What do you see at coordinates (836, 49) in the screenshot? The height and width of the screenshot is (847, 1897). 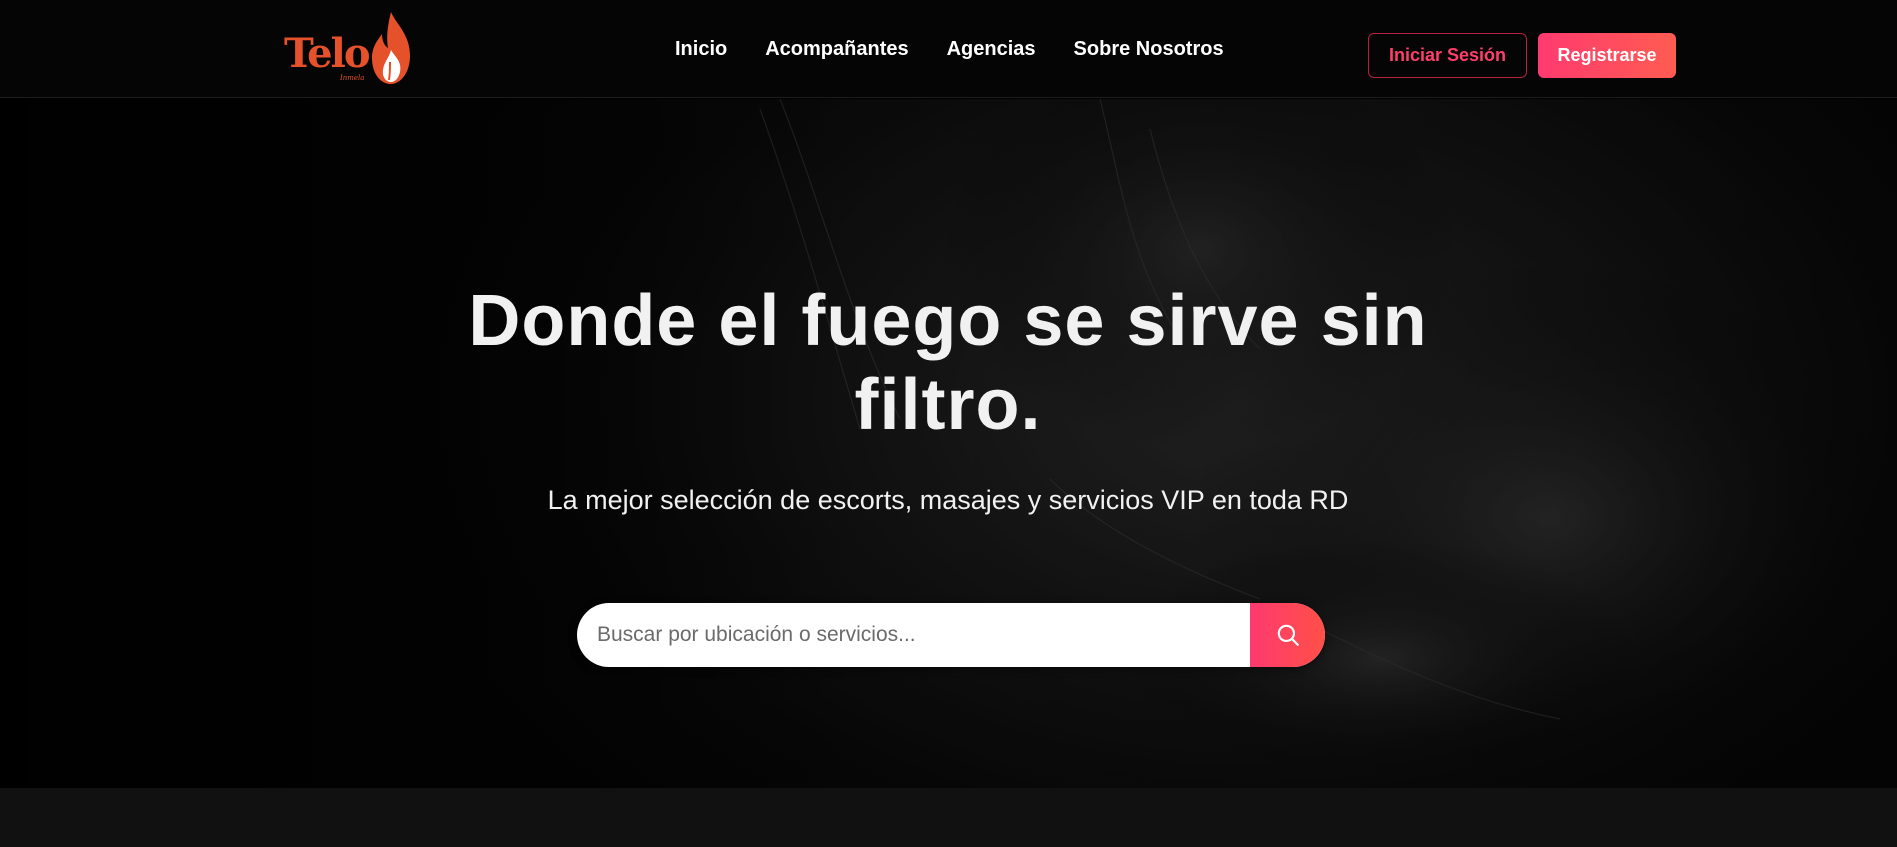 I see `nav-item-acompanantes: Acompañantes` at bounding box center [836, 49].